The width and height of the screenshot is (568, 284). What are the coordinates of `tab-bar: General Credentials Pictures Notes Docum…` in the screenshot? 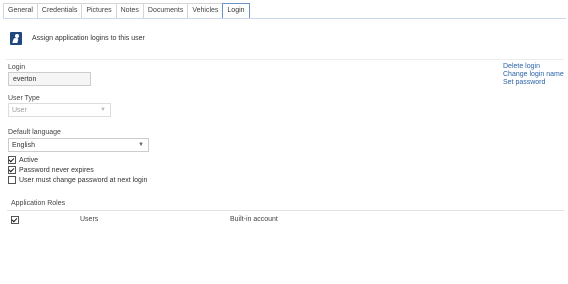 It's located at (126, 11).